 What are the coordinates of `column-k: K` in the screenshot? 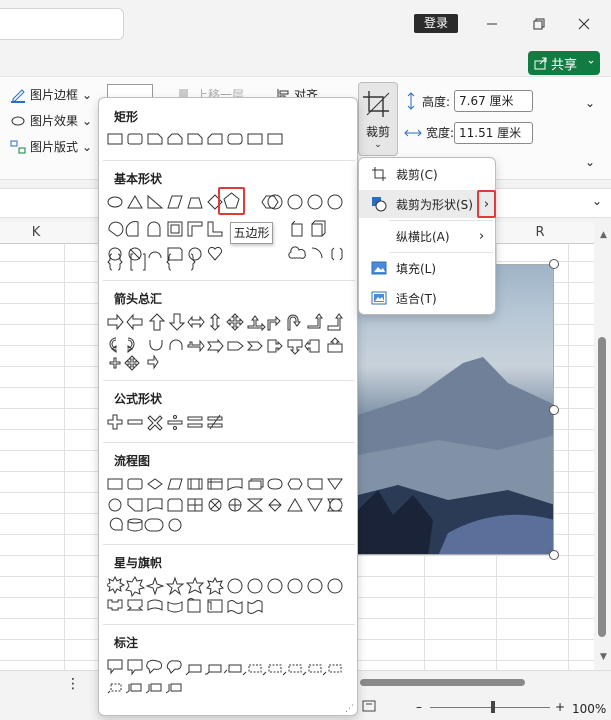 It's located at (36, 233).